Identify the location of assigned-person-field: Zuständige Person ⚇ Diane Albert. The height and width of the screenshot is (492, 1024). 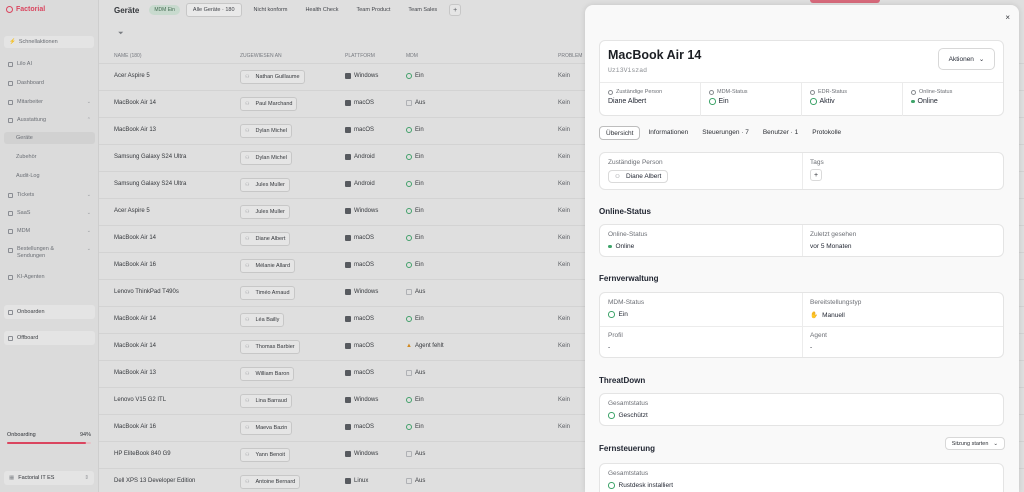
(638, 171).